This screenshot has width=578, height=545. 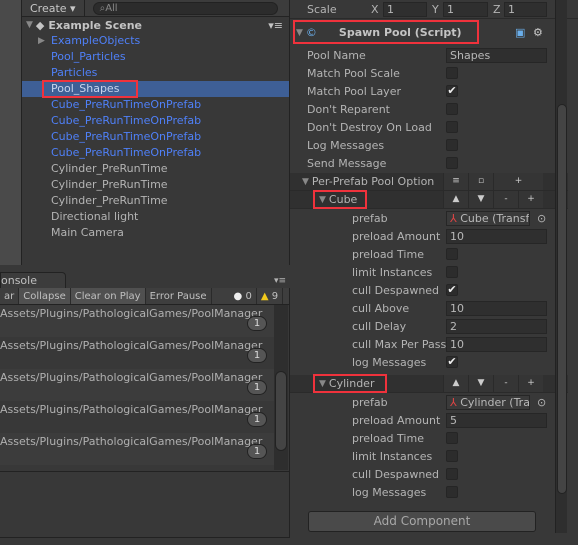 I want to click on console-scrollbar, so click(x=281, y=387).